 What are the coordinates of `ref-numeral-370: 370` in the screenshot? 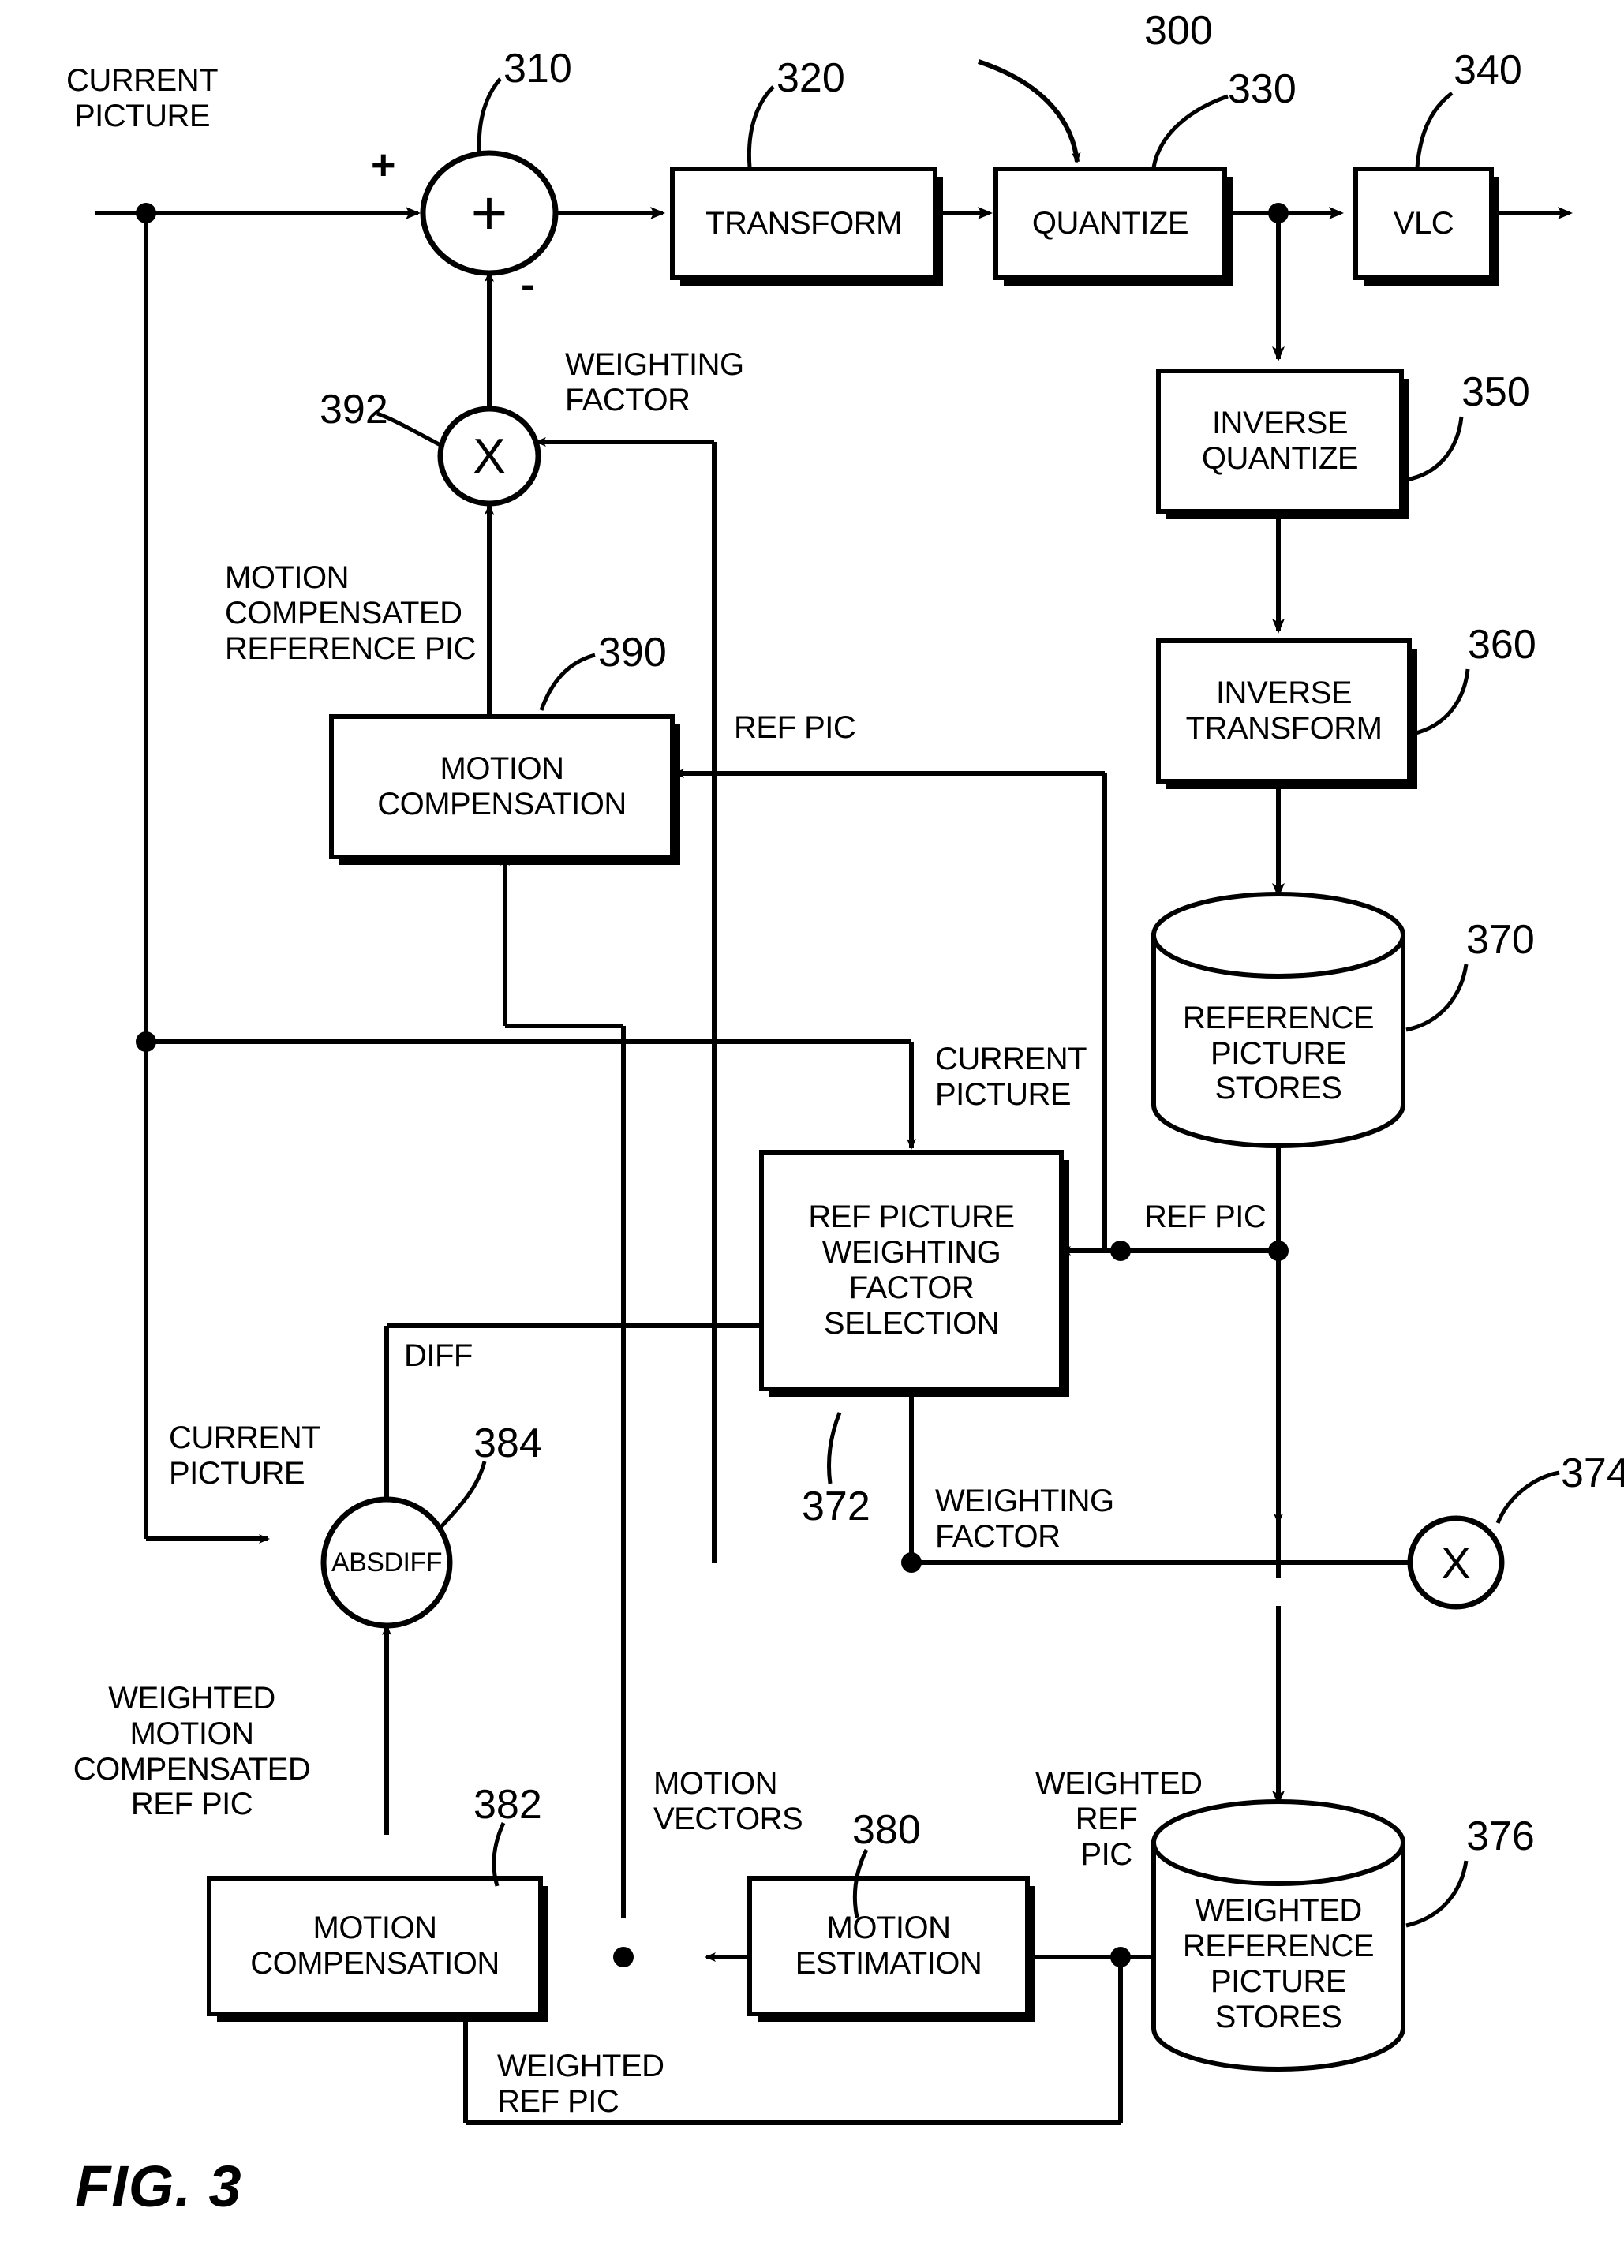 It's located at (1500, 940).